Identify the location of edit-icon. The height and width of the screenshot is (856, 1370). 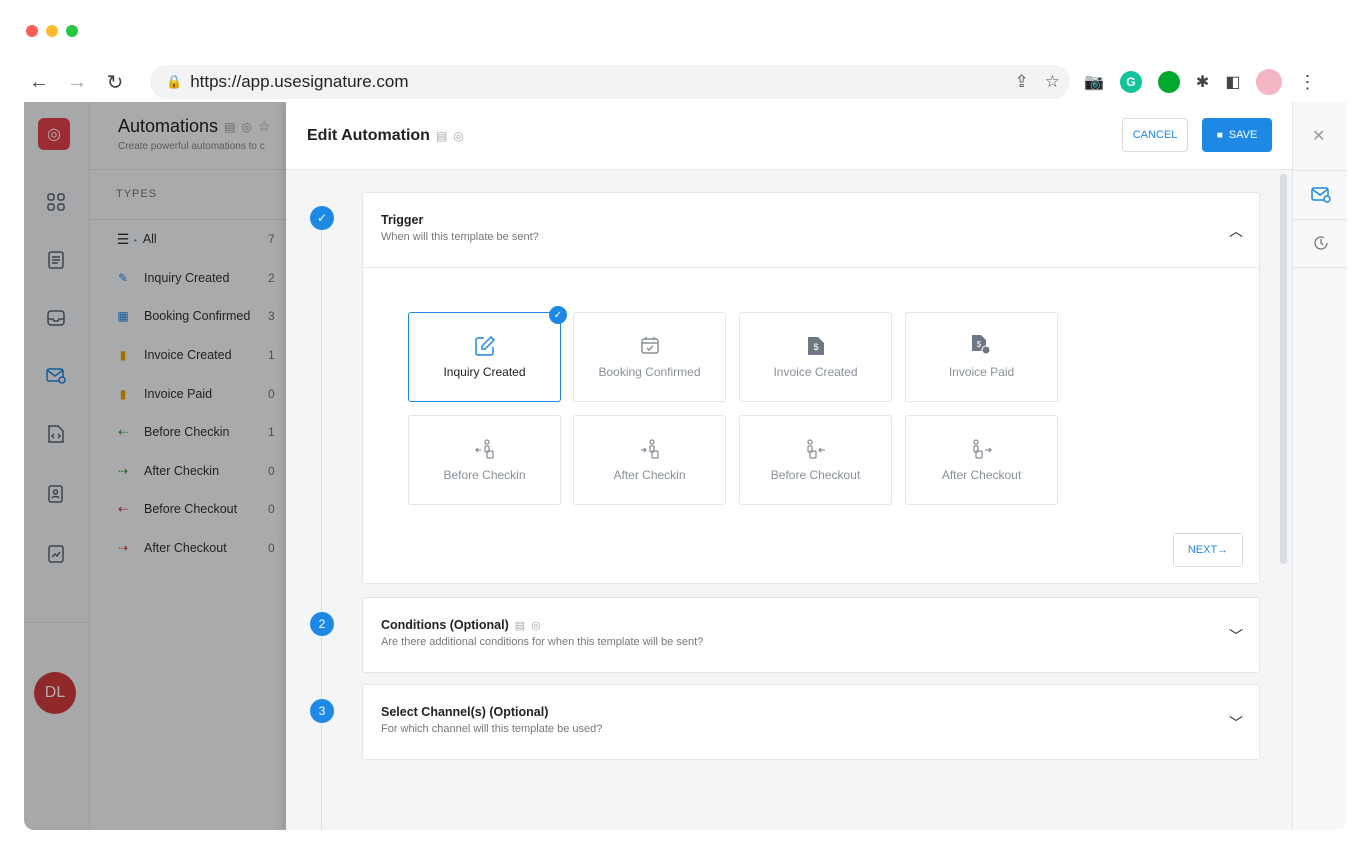
(485, 346).